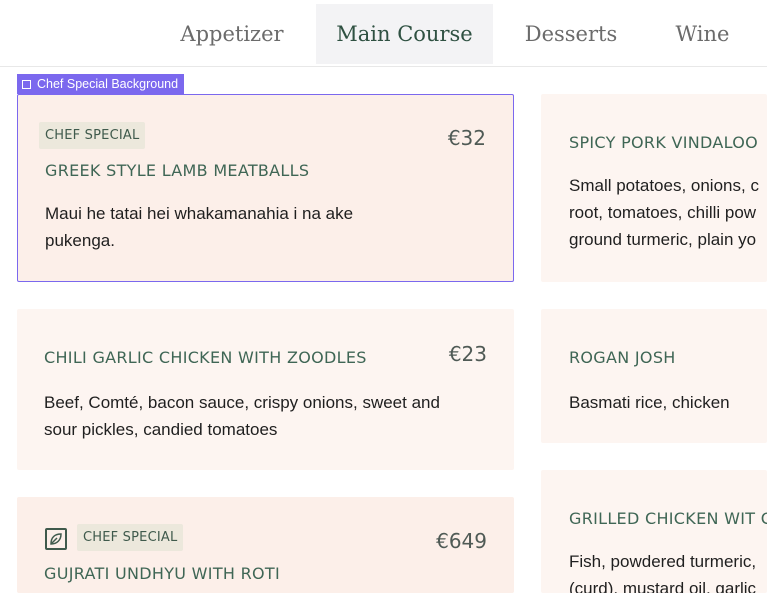  I want to click on selection-label: Chef Special Background, so click(101, 84).